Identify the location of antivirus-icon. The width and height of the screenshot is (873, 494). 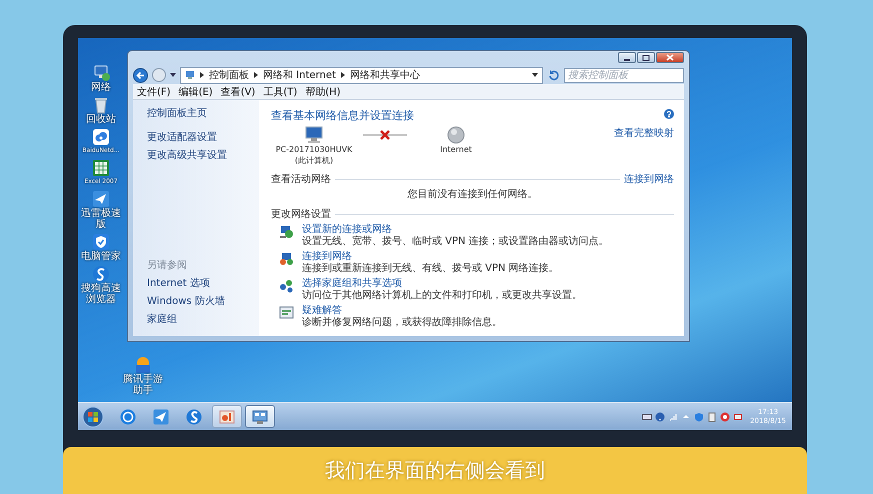
(725, 417).